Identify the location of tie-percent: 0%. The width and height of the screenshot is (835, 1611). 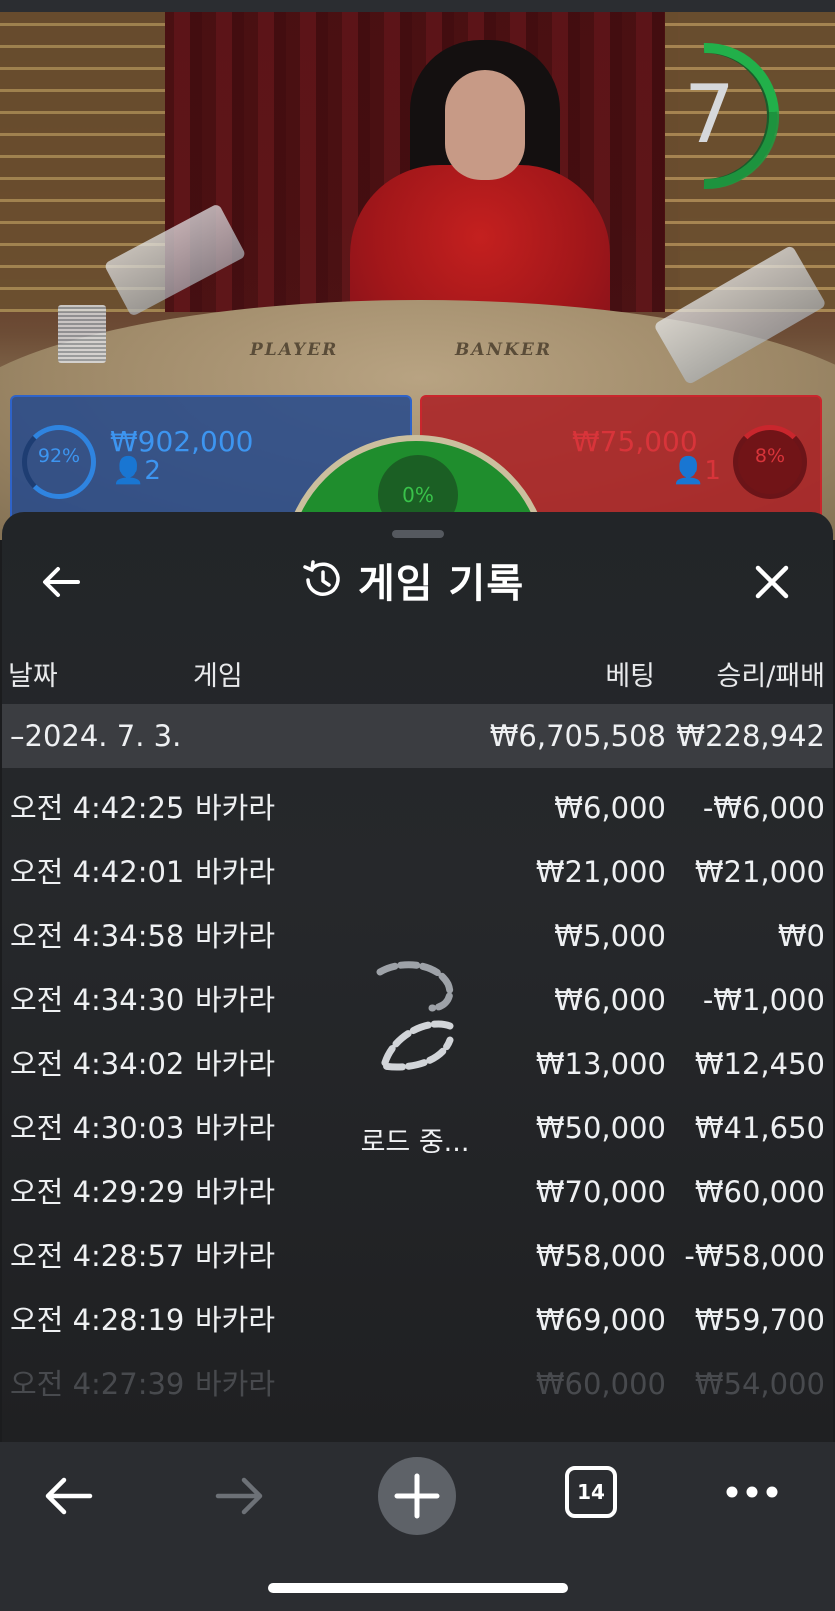
(418, 495).